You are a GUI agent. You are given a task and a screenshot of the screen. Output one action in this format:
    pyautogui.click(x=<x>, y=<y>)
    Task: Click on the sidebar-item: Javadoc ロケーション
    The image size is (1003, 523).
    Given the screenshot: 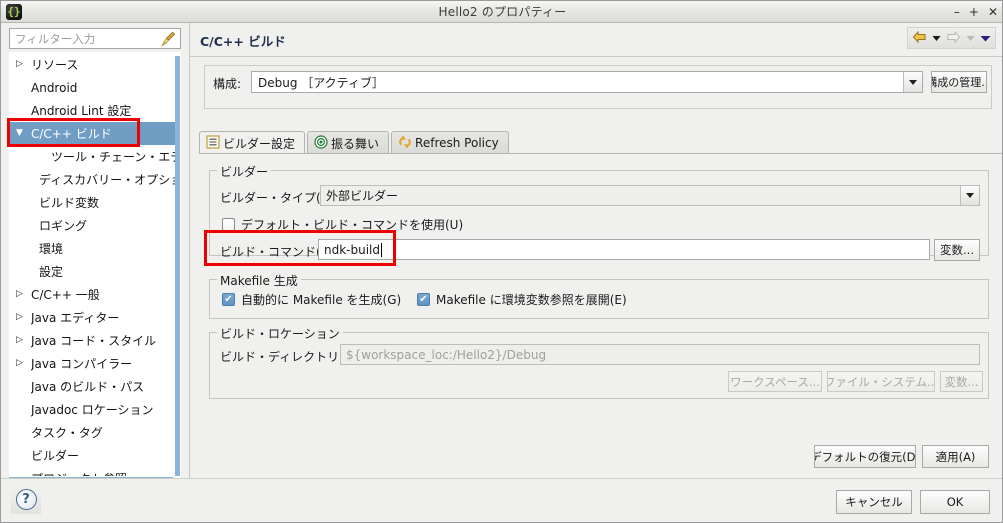 What is the action you would take?
    pyautogui.click(x=95, y=409)
    